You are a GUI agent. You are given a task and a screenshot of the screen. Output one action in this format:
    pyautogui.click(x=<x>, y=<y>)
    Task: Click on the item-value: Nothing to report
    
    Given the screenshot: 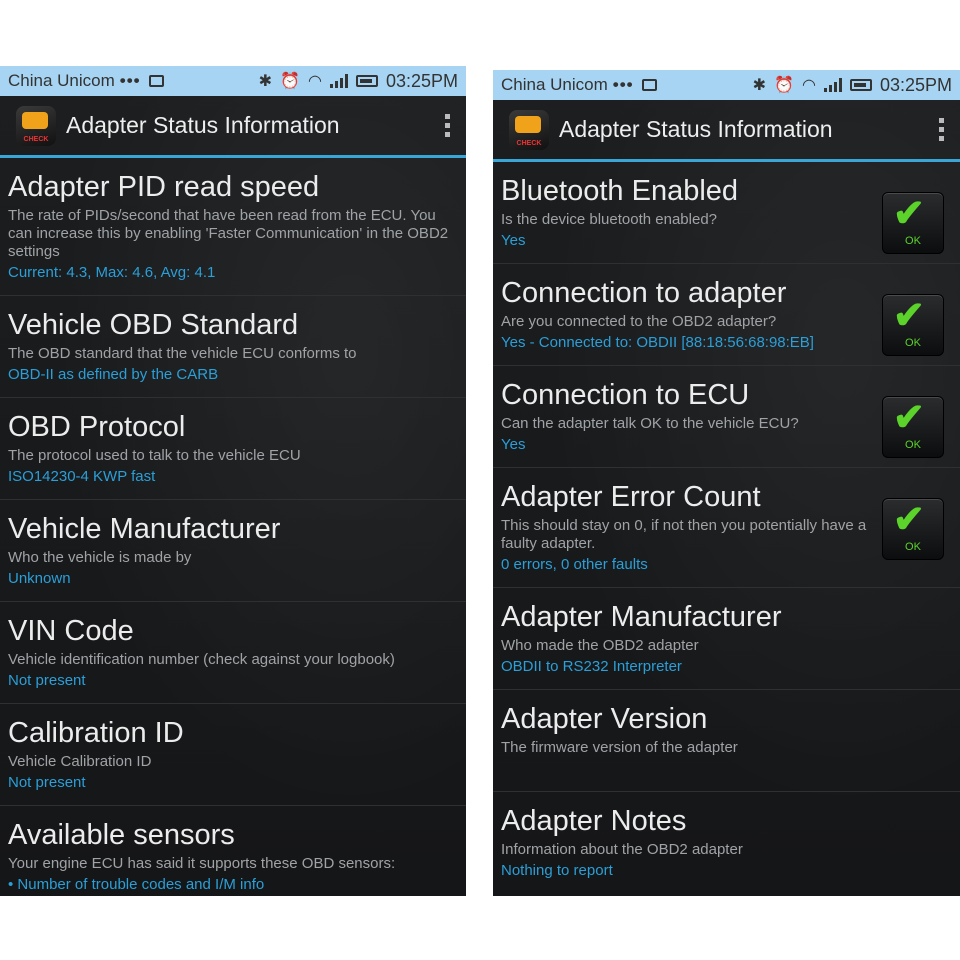 What is the action you would take?
    pyautogui.click(x=557, y=870)
    